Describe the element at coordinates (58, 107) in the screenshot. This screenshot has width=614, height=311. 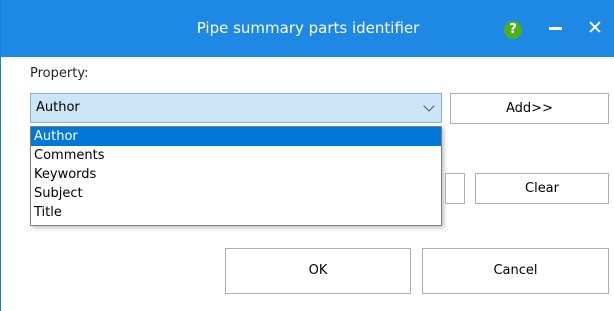
I see `property-combobox-value: Author` at that location.